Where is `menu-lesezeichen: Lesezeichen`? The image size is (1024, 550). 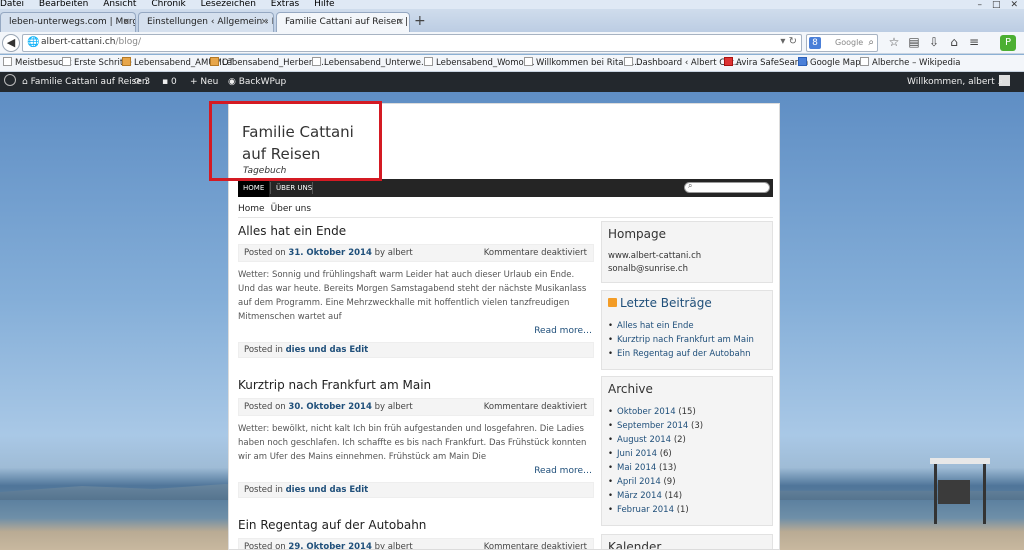
menu-lesezeichen: Lesezeichen is located at coordinates (228, 4).